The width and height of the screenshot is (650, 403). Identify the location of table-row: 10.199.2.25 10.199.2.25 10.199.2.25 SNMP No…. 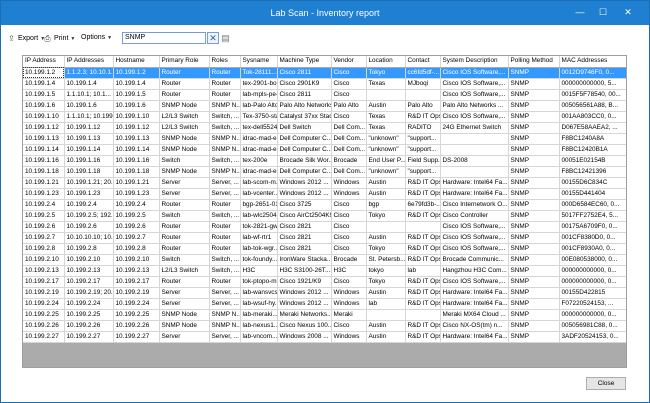
(324, 315).